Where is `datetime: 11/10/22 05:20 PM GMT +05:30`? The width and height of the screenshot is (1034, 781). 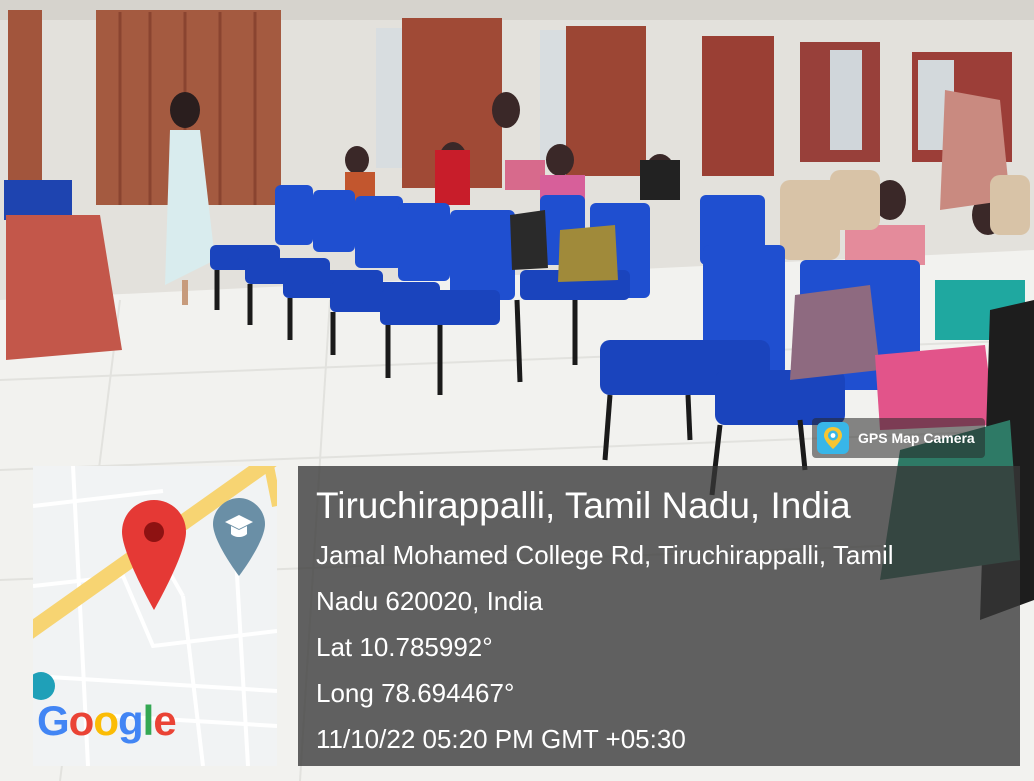
datetime: 11/10/22 05:20 PM GMT +05:30 is located at coordinates (501, 739).